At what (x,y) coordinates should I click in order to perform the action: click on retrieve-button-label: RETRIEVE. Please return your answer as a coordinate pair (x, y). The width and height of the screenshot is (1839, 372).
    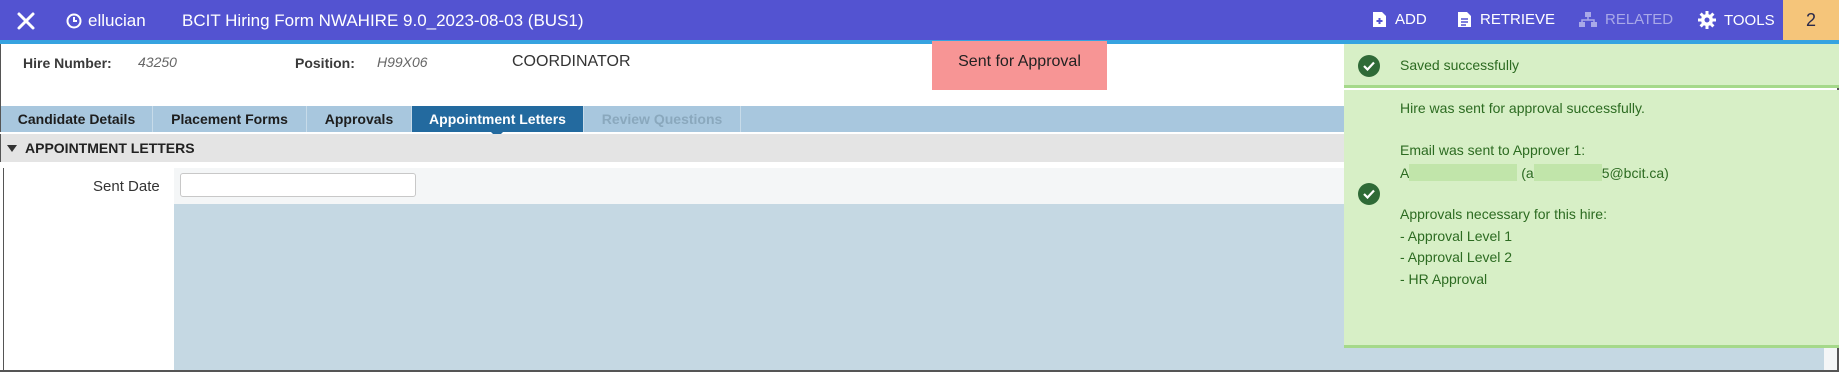
    Looking at the image, I should click on (1518, 19).